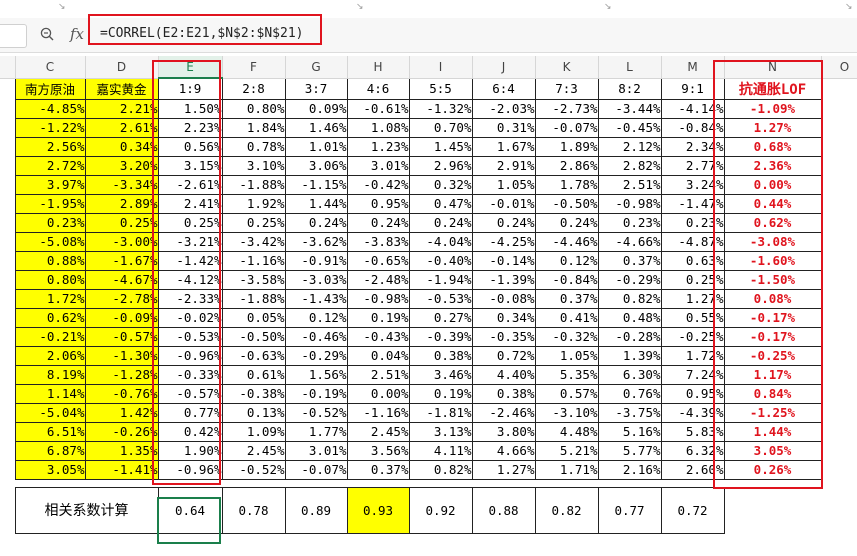 The width and height of the screenshot is (857, 556). I want to click on correlation-value: 0.72, so click(692, 510).